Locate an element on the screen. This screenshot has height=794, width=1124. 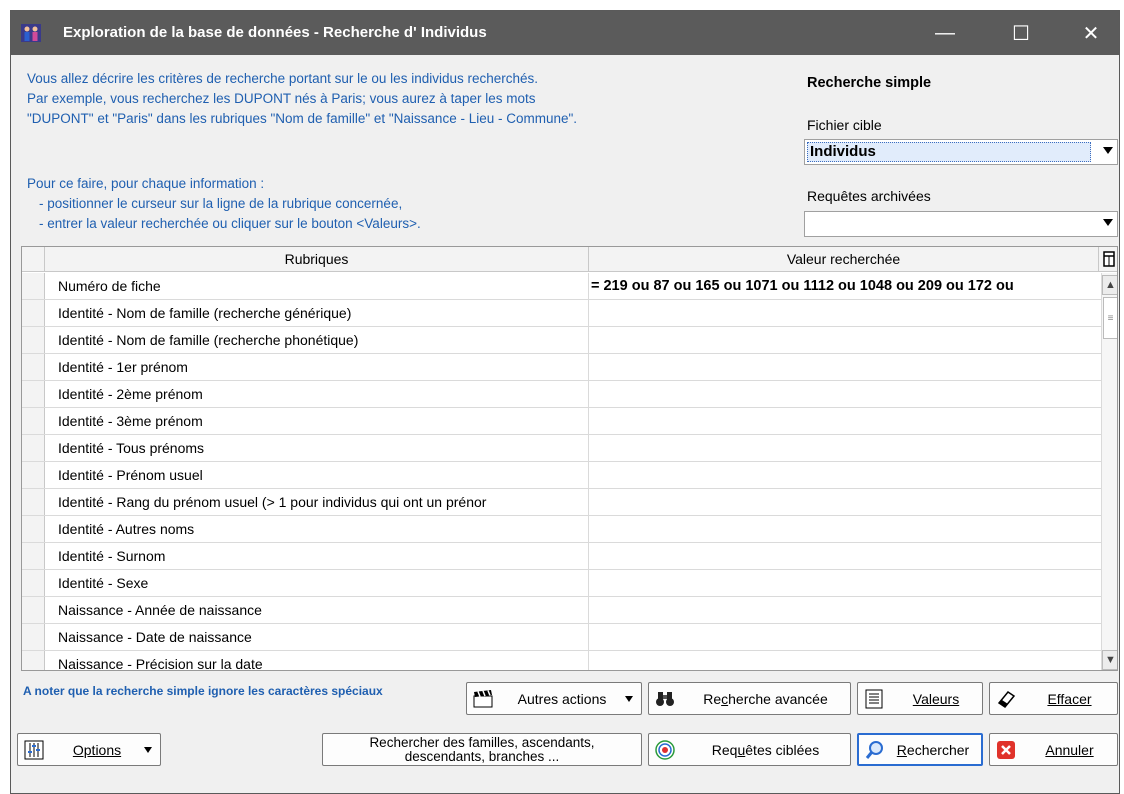
rubrique-cell: Identité - Sexe is located at coordinates (317, 583).